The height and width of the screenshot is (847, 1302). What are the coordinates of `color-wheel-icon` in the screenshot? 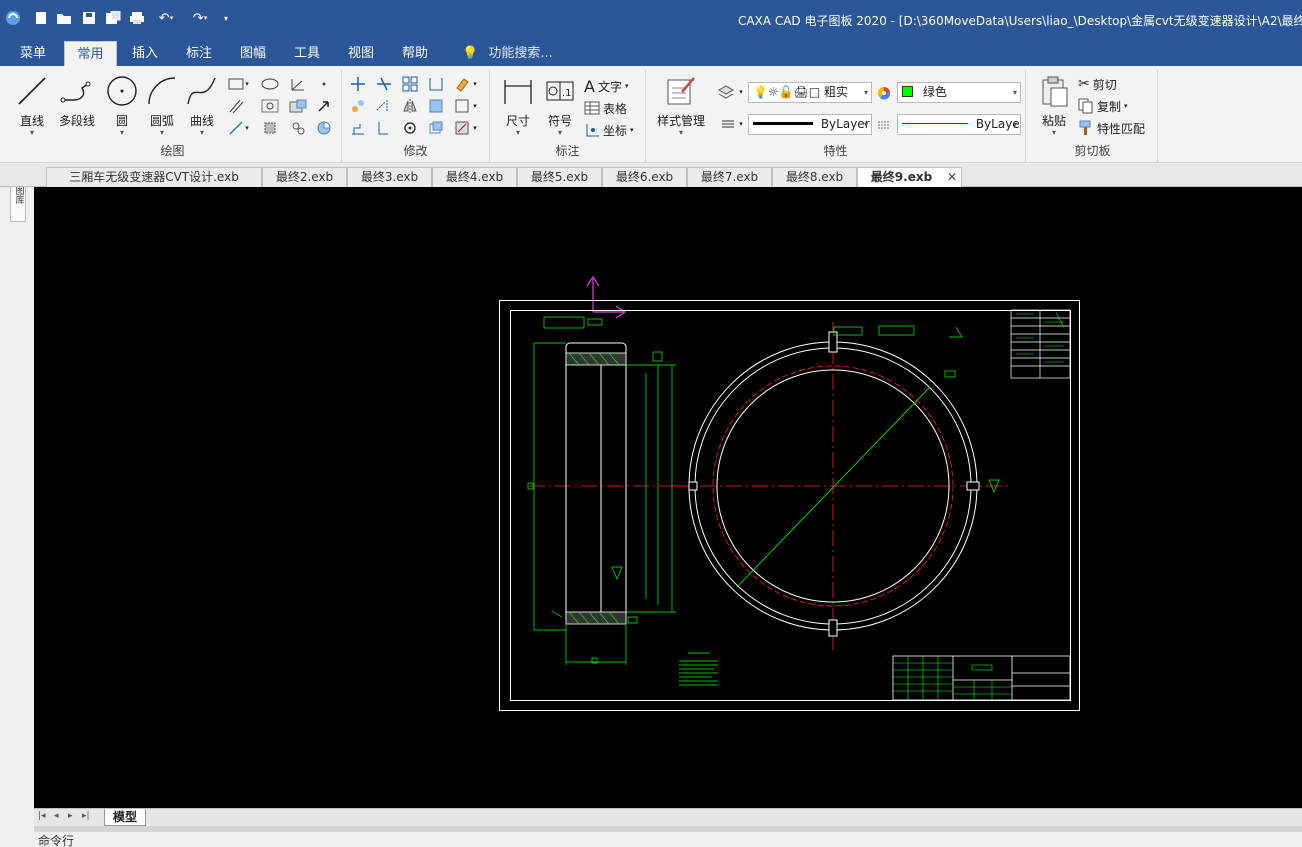 It's located at (884, 93).